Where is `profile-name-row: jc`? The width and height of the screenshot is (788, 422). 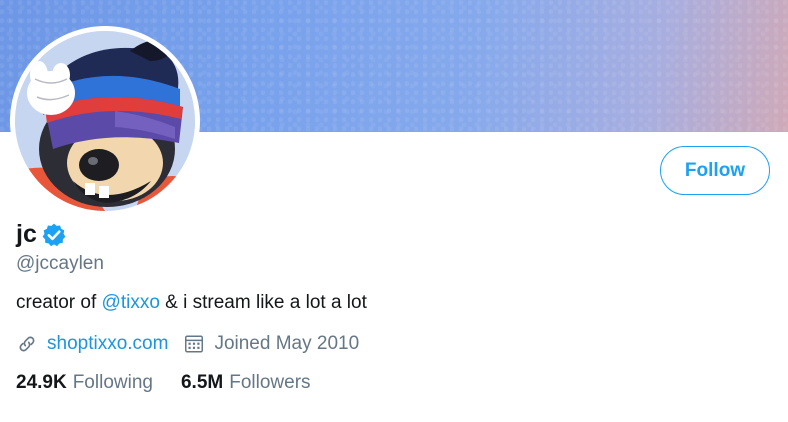 profile-name-row: jc is located at coordinates (41, 234).